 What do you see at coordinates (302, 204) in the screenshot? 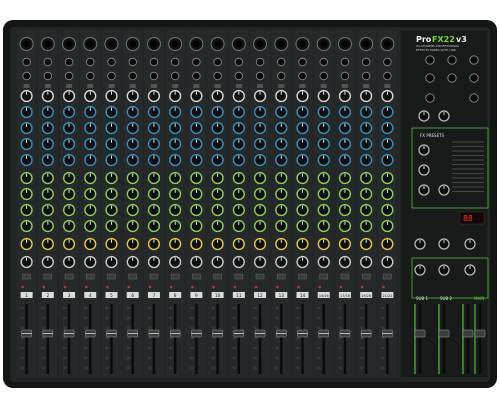
I see `channel-strip: 14` at bounding box center [302, 204].